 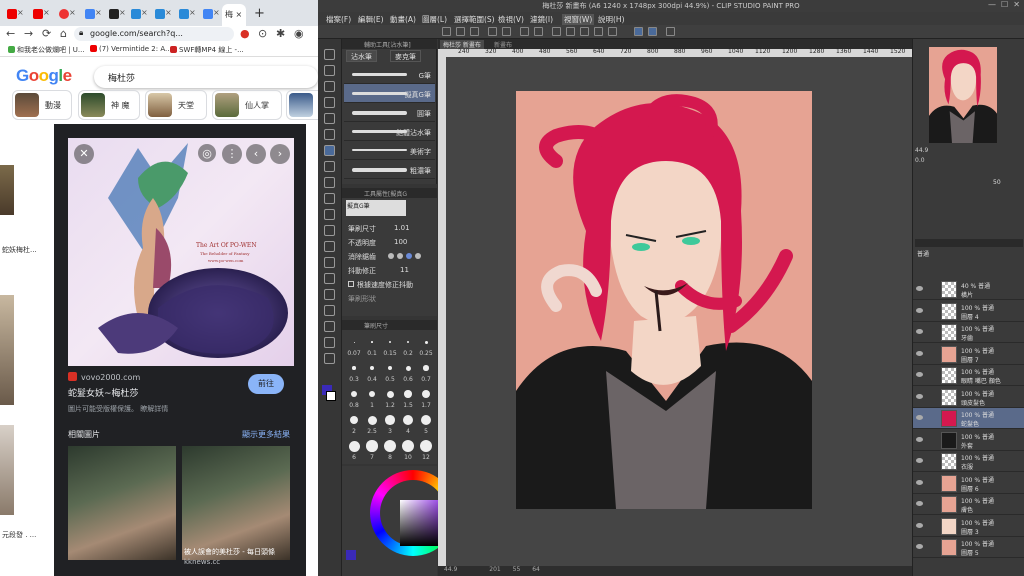 What do you see at coordinates (44, 76) in the screenshot?
I see `google-logo: Google` at bounding box center [44, 76].